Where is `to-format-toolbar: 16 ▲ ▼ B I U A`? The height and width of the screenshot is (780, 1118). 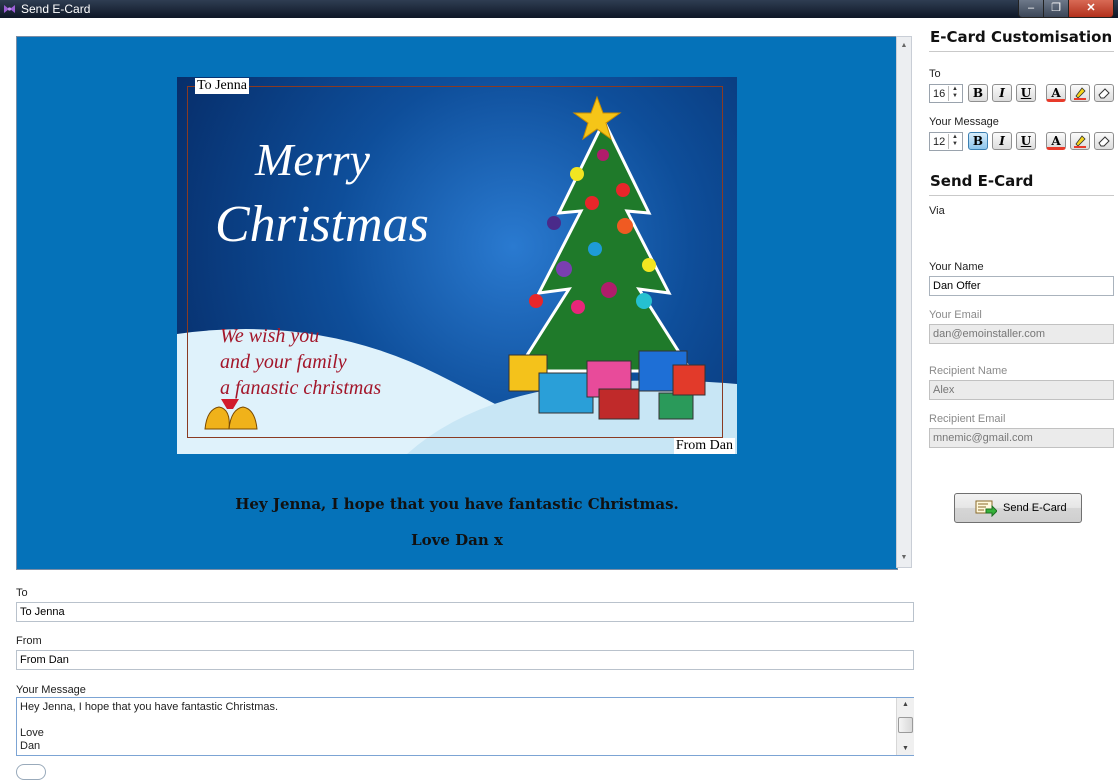 to-format-toolbar: 16 ▲ ▼ B I U A is located at coordinates (1023, 93).